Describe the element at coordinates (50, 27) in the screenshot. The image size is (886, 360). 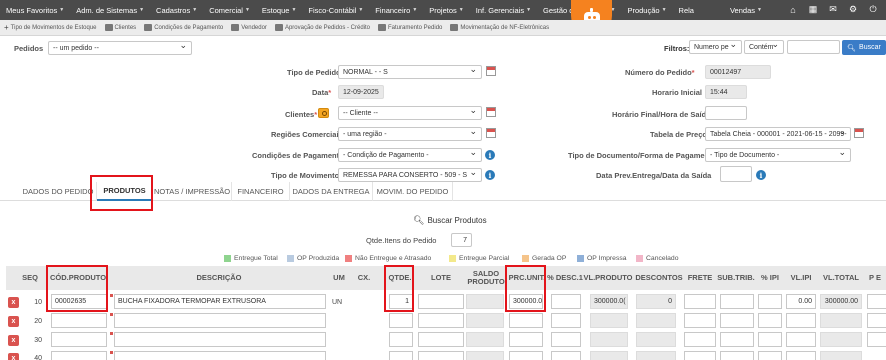
I see `shortcut-tipo-movimentos: + Tipo de Movimentos de Estoque` at that location.